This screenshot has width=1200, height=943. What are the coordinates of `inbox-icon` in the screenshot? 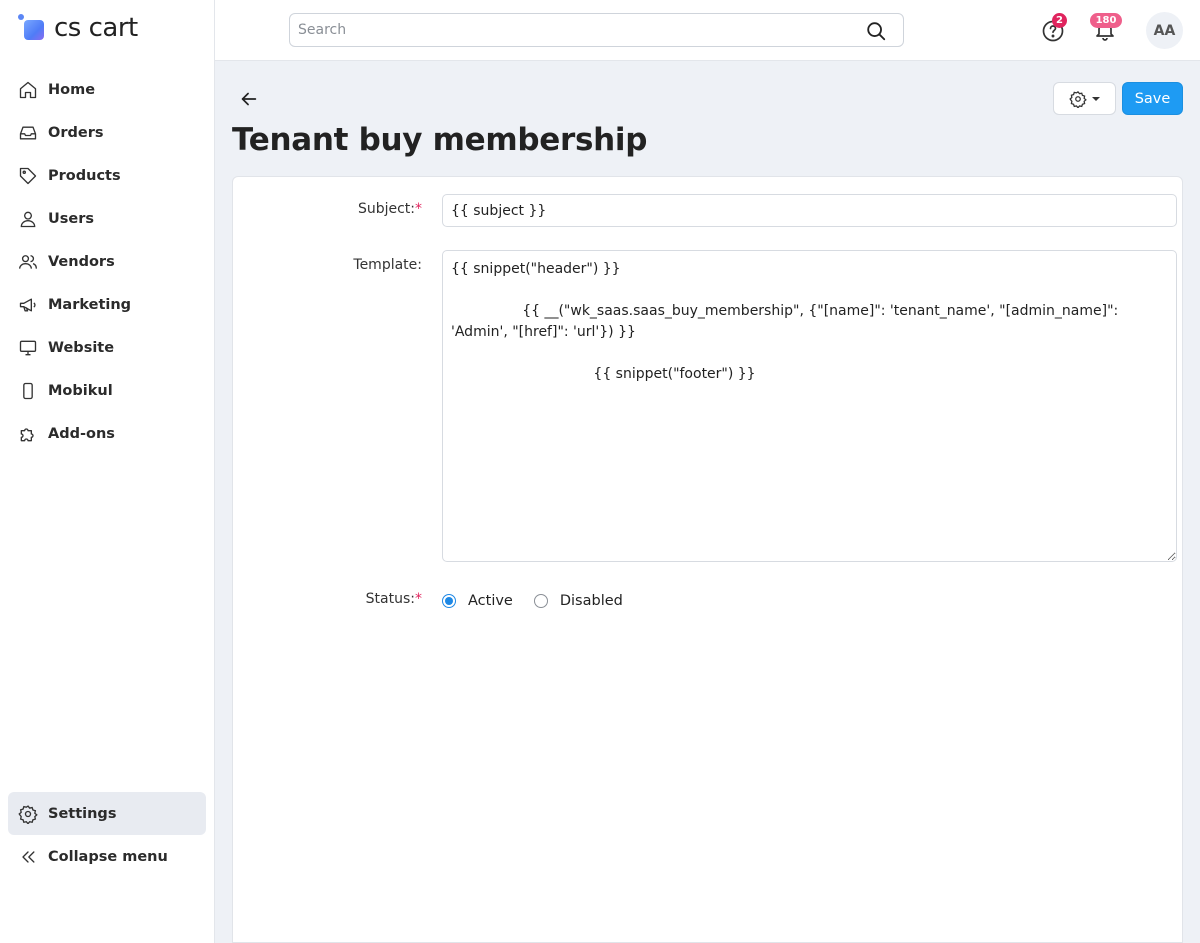 It's located at (28, 132).